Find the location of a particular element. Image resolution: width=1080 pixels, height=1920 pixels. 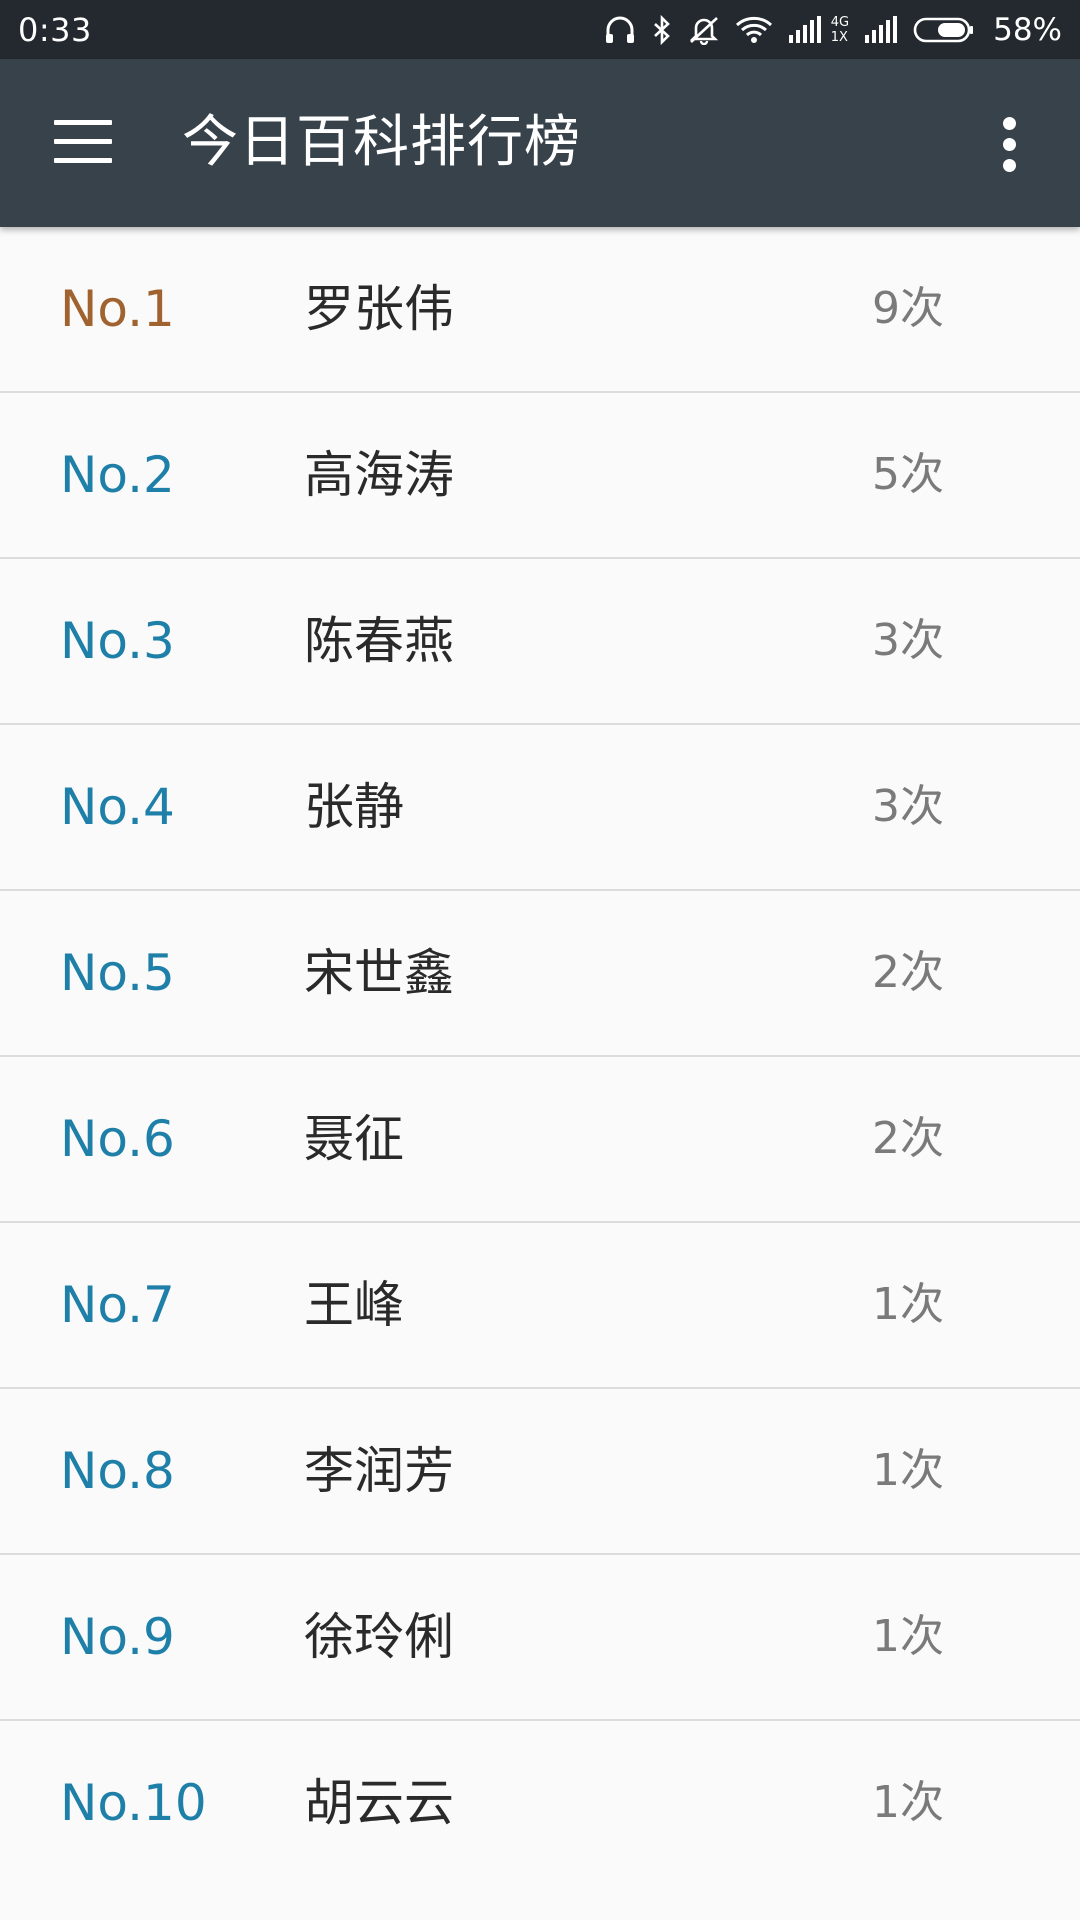

rank-name: 聂征 is located at coordinates (354, 1139).